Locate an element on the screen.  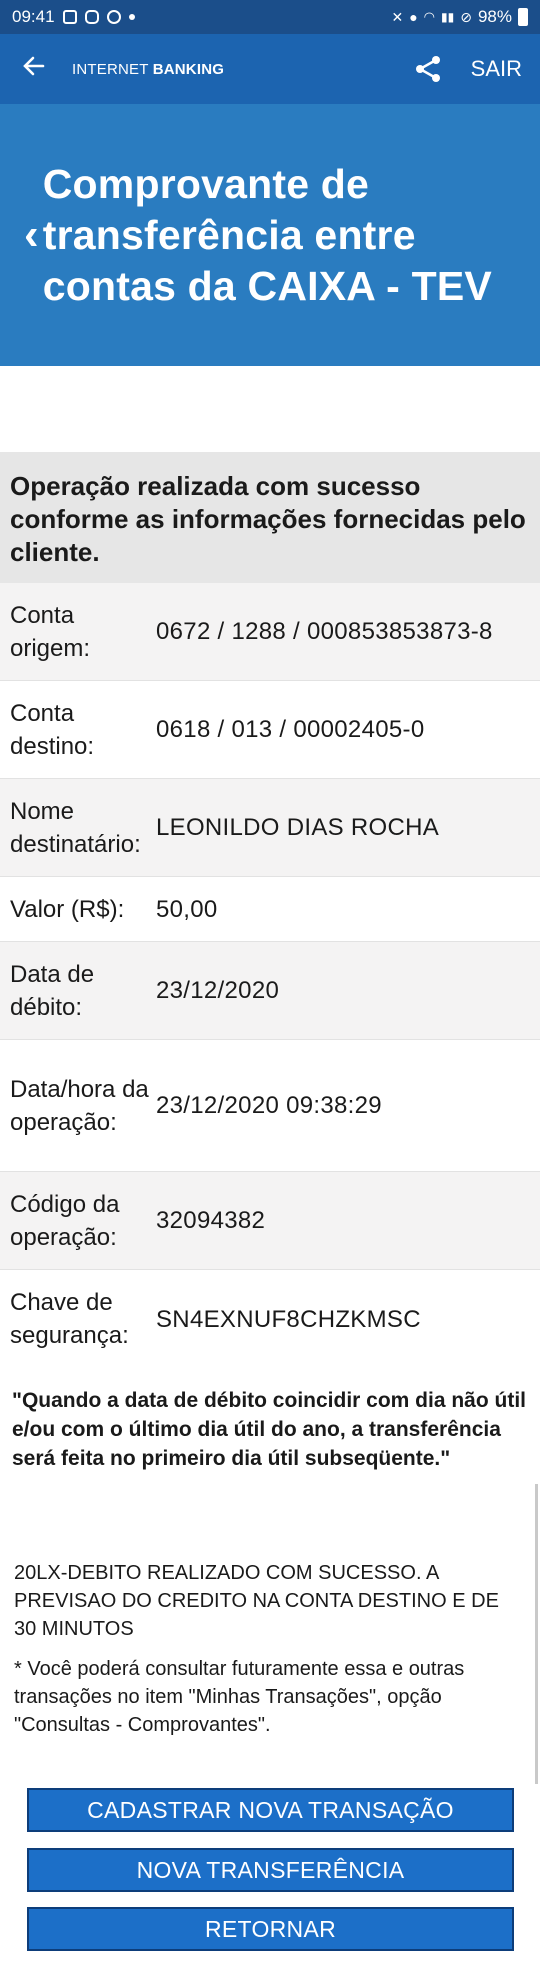
brand-light: INTERNET is located at coordinates (112, 69).